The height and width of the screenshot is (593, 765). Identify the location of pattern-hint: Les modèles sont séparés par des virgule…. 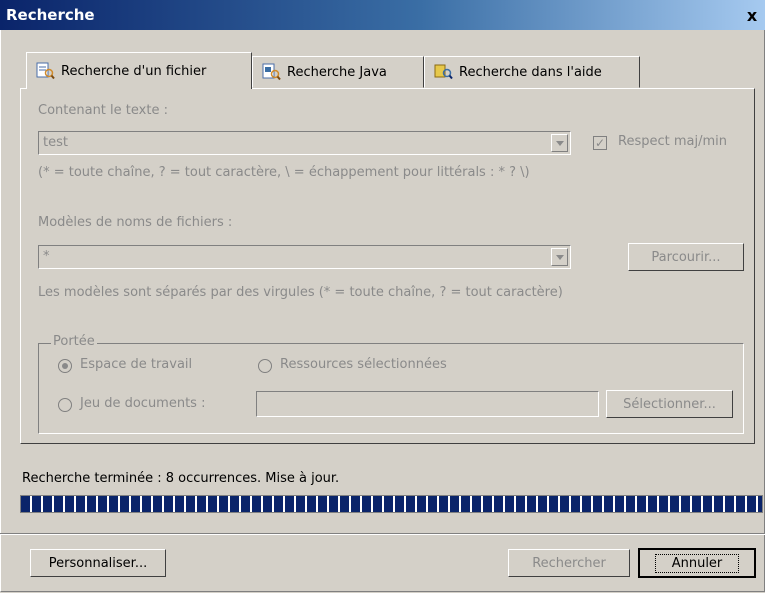
(300, 292).